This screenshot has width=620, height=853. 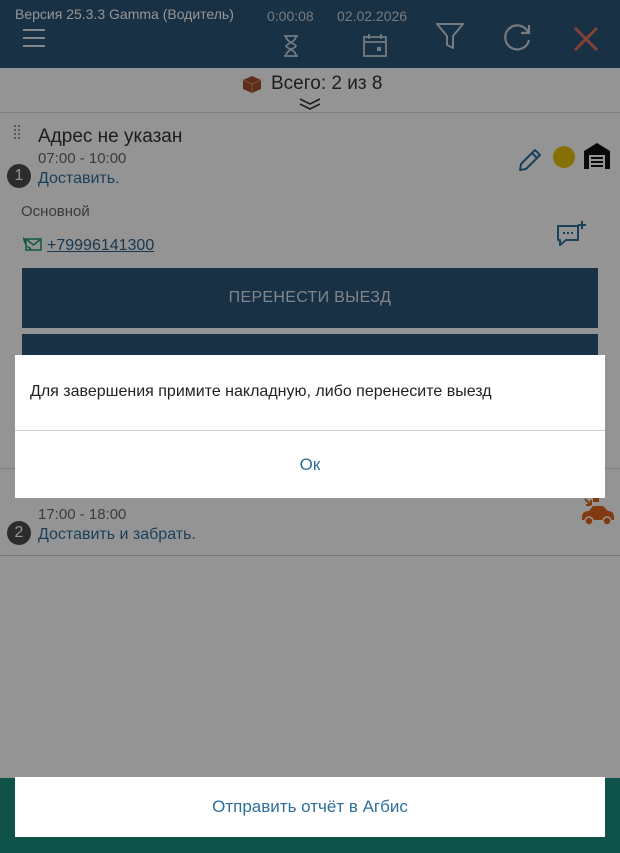 I want to click on send-report-button: Отправить отчёт в Агбис, so click(x=310, y=807).